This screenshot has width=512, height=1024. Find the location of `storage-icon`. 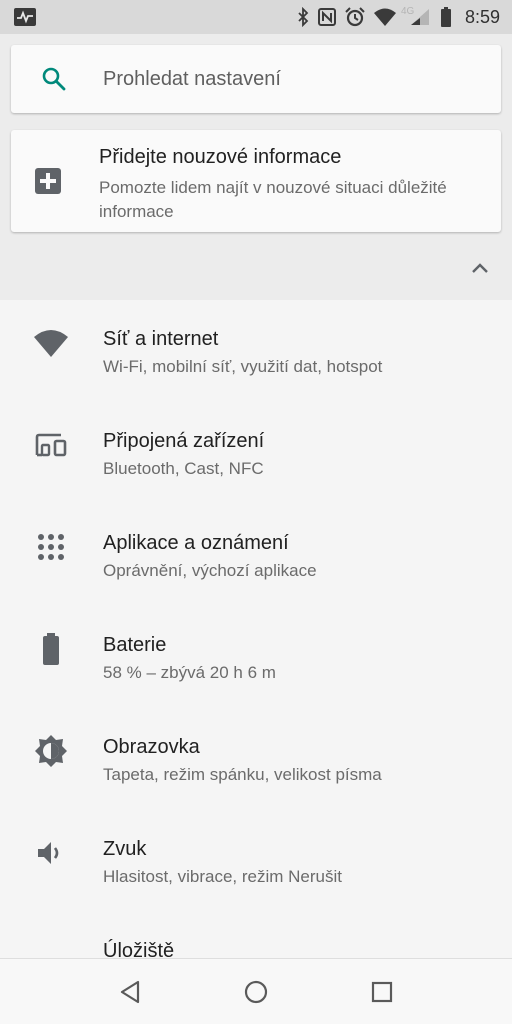

storage-icon is located at coordinates (51, 948).